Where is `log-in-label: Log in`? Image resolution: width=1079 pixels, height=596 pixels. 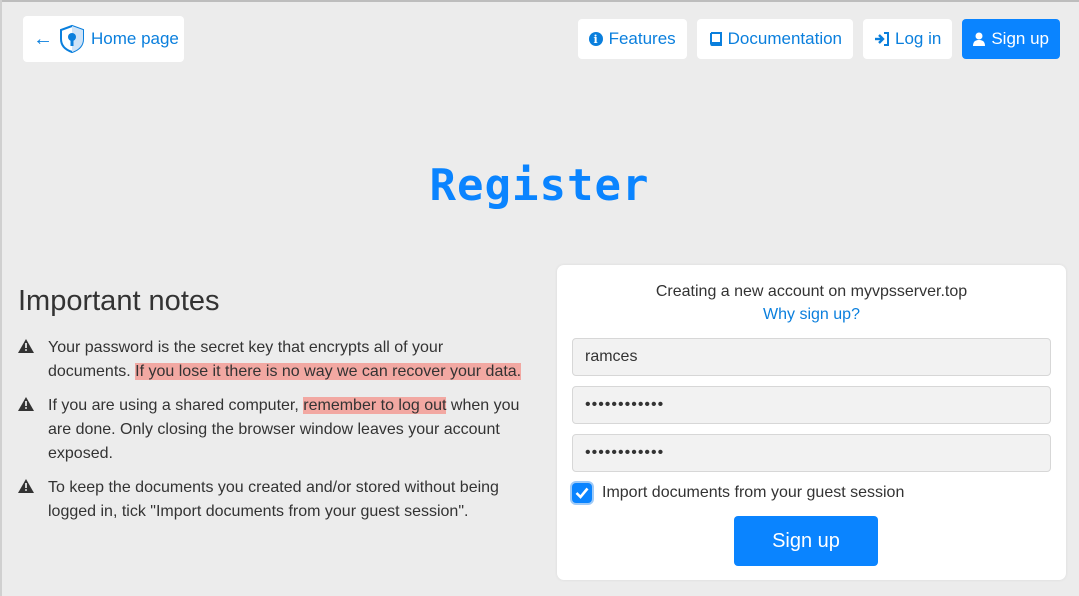
log-in-label: Log in is located at coordinates (918, 38).